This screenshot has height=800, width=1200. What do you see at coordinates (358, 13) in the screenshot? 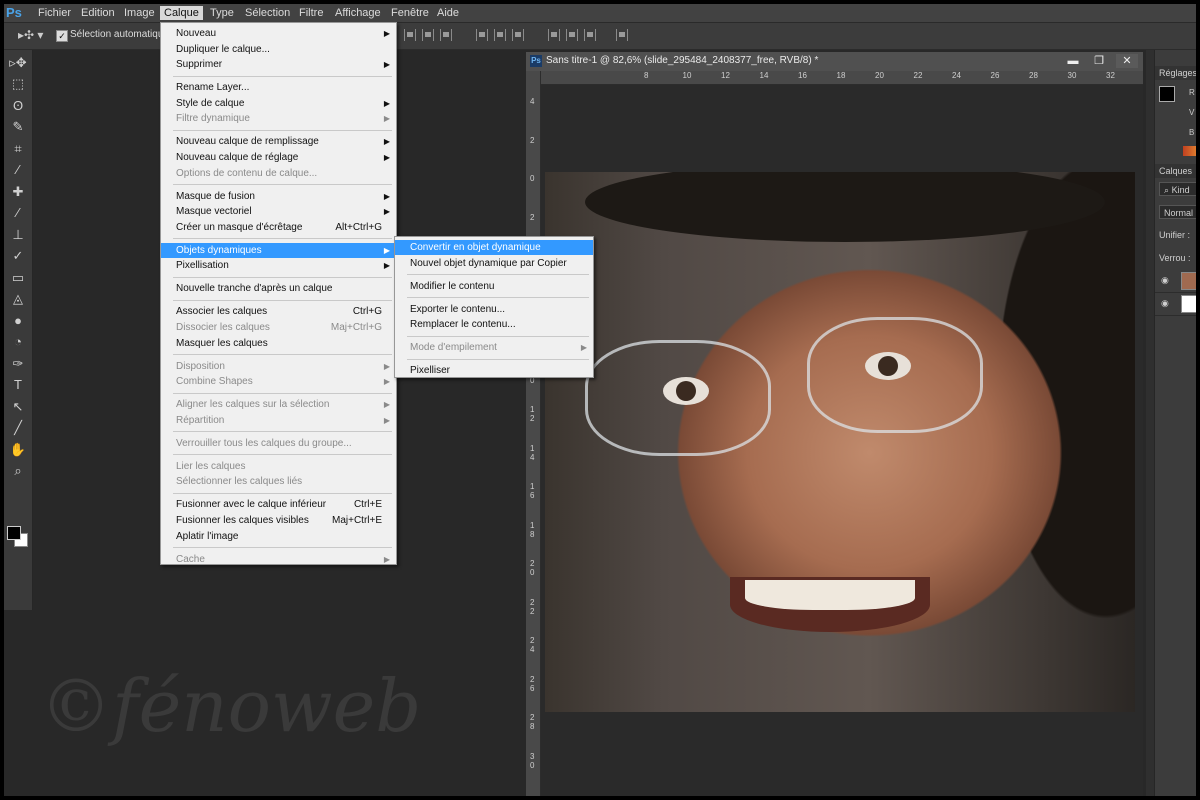
I see `menu-affichage: Affichage` at bounding box center [358, 13].